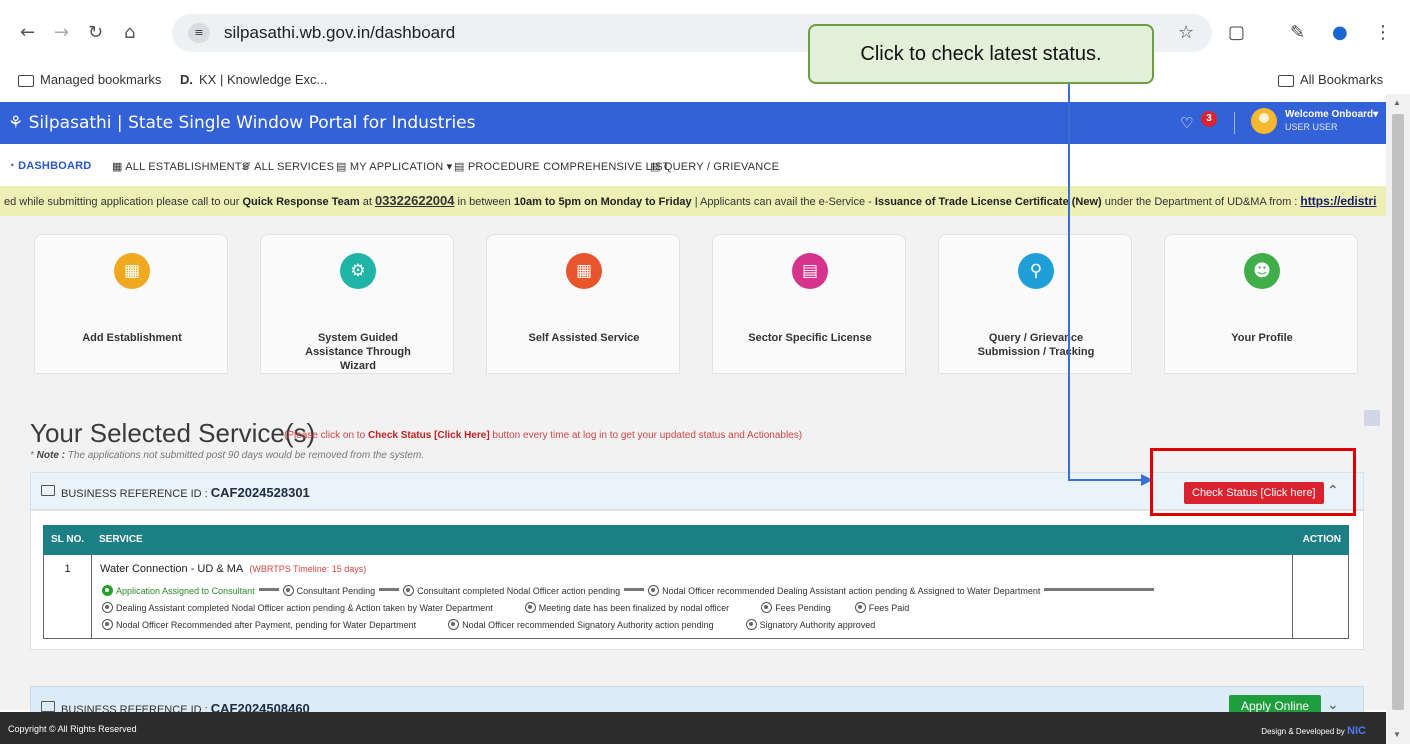  What do you see at coordinates (134, 494) in the screenshot?
I see `ref-label: BUSINESS REFERENCE ID :` at bounding box center [134, 494].